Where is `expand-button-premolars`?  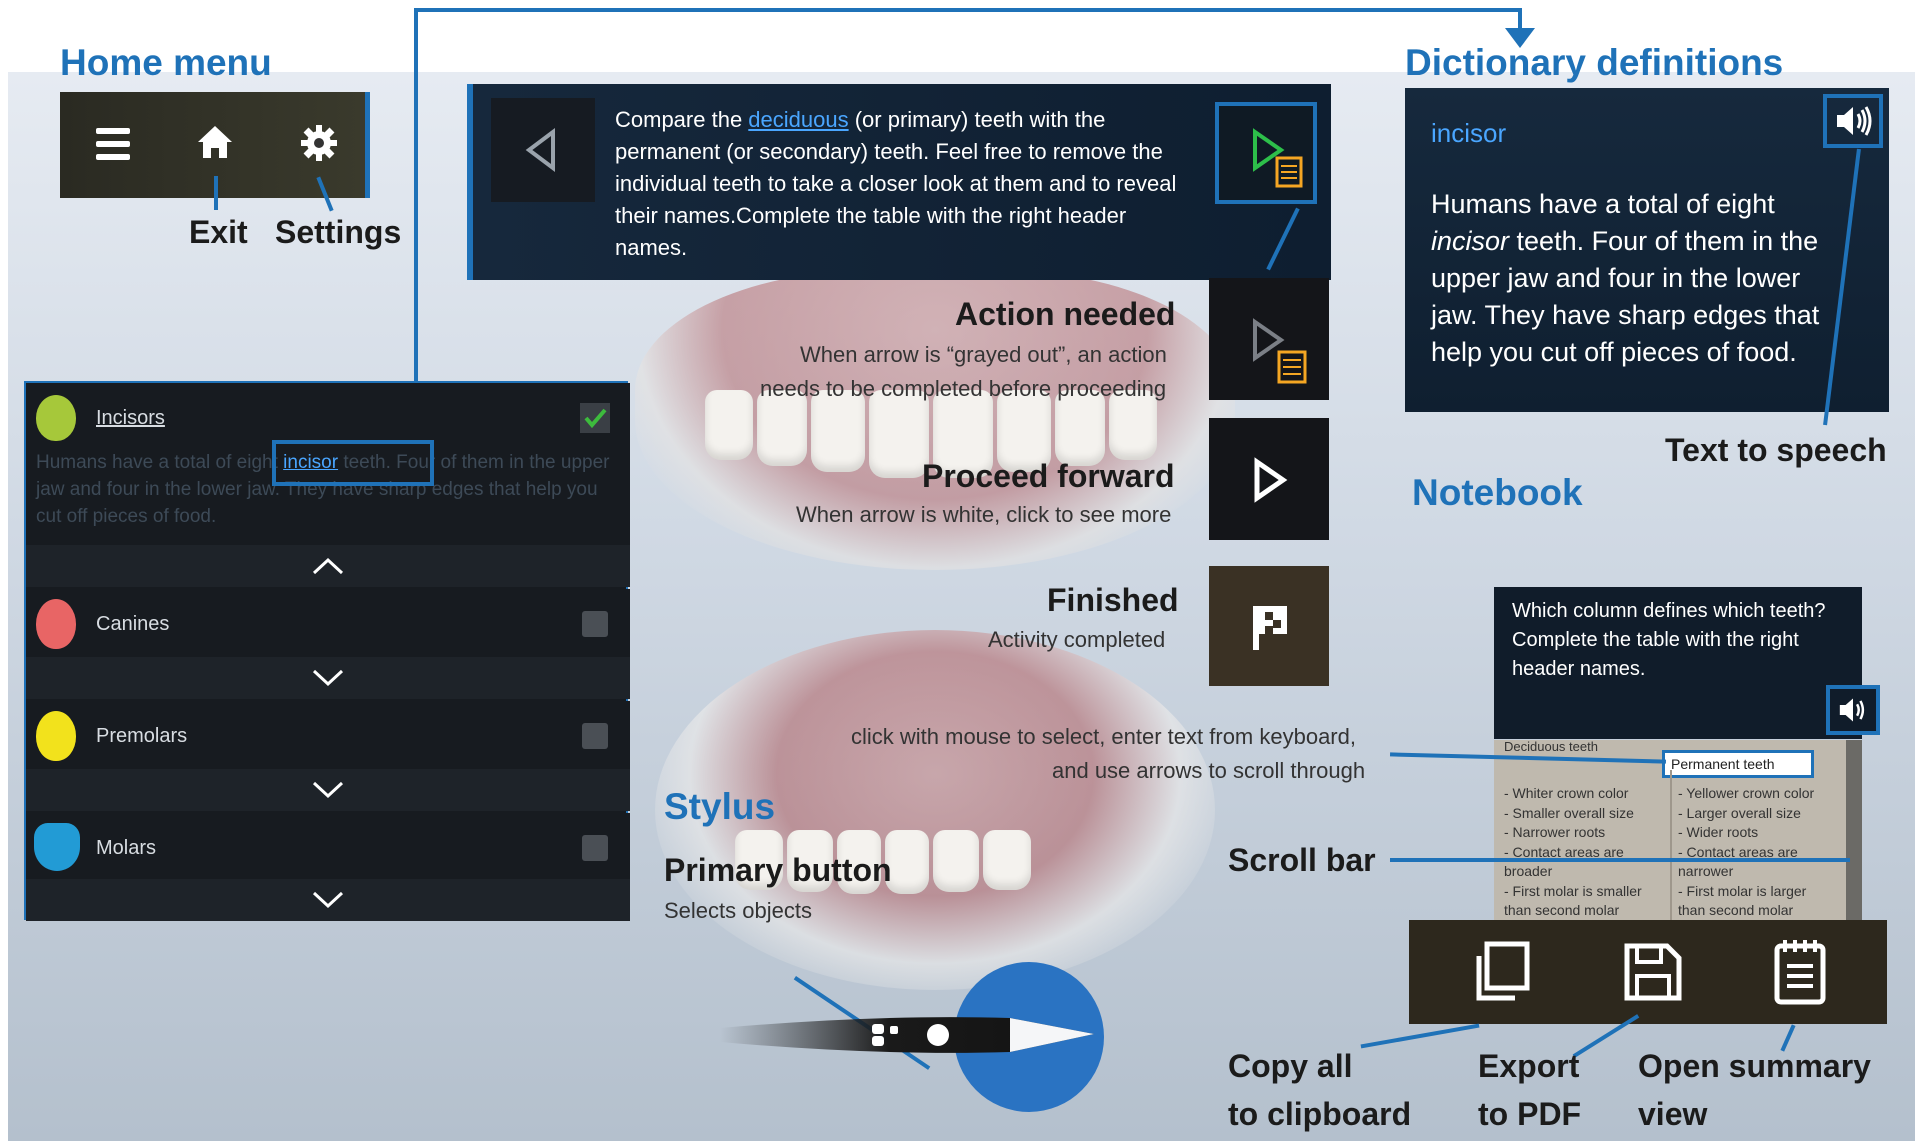
expand-button-premolars is located at coordinates (328, 790).